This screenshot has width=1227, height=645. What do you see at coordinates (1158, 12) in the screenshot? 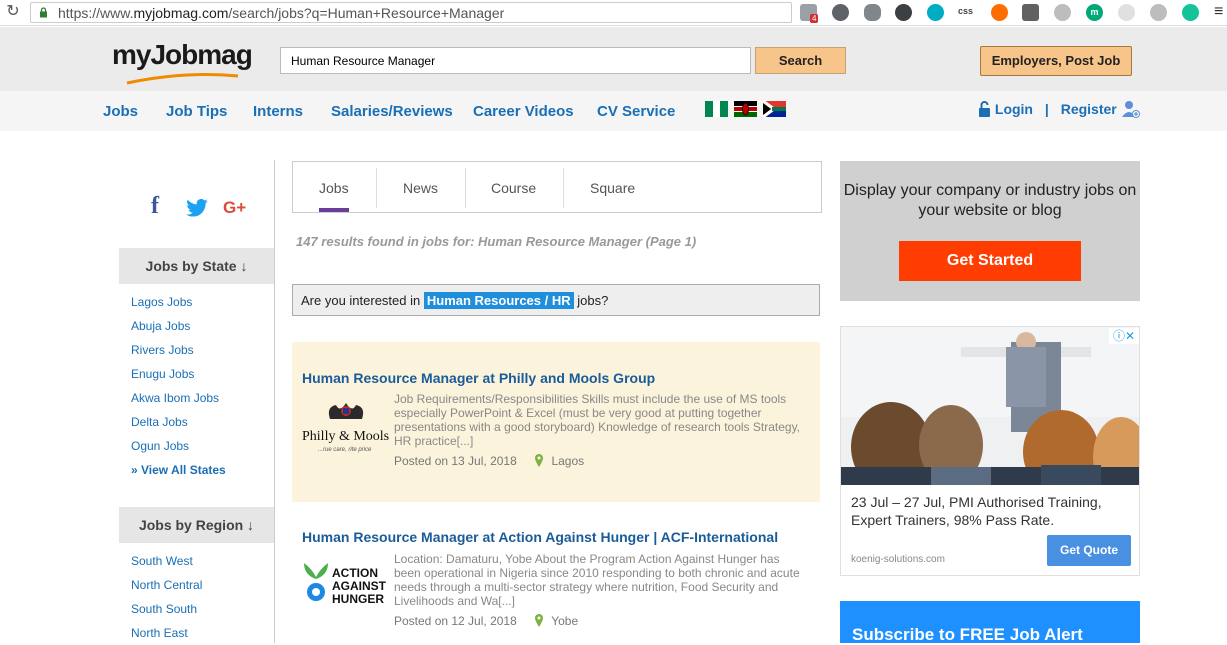
I see `extension-shield-icon` at bounding box center [1158, 12].